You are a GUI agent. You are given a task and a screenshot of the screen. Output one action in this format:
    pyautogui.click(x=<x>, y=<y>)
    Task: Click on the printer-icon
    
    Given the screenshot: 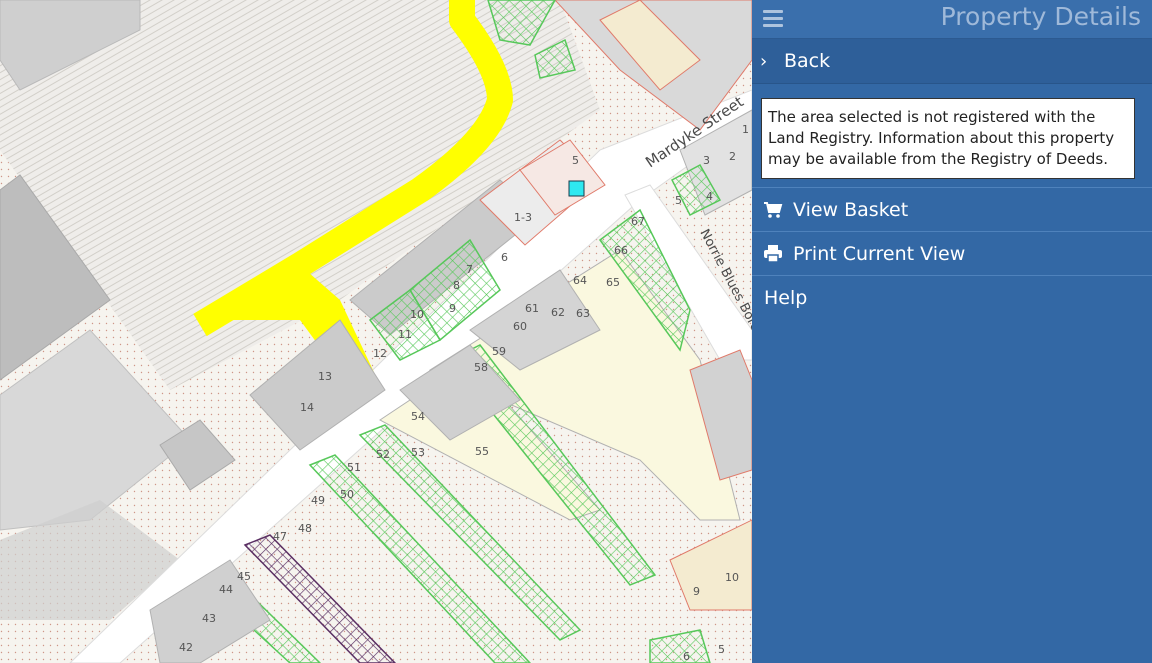 What is the action you would take?
    pyautogui.click(x=773, y=253)
    